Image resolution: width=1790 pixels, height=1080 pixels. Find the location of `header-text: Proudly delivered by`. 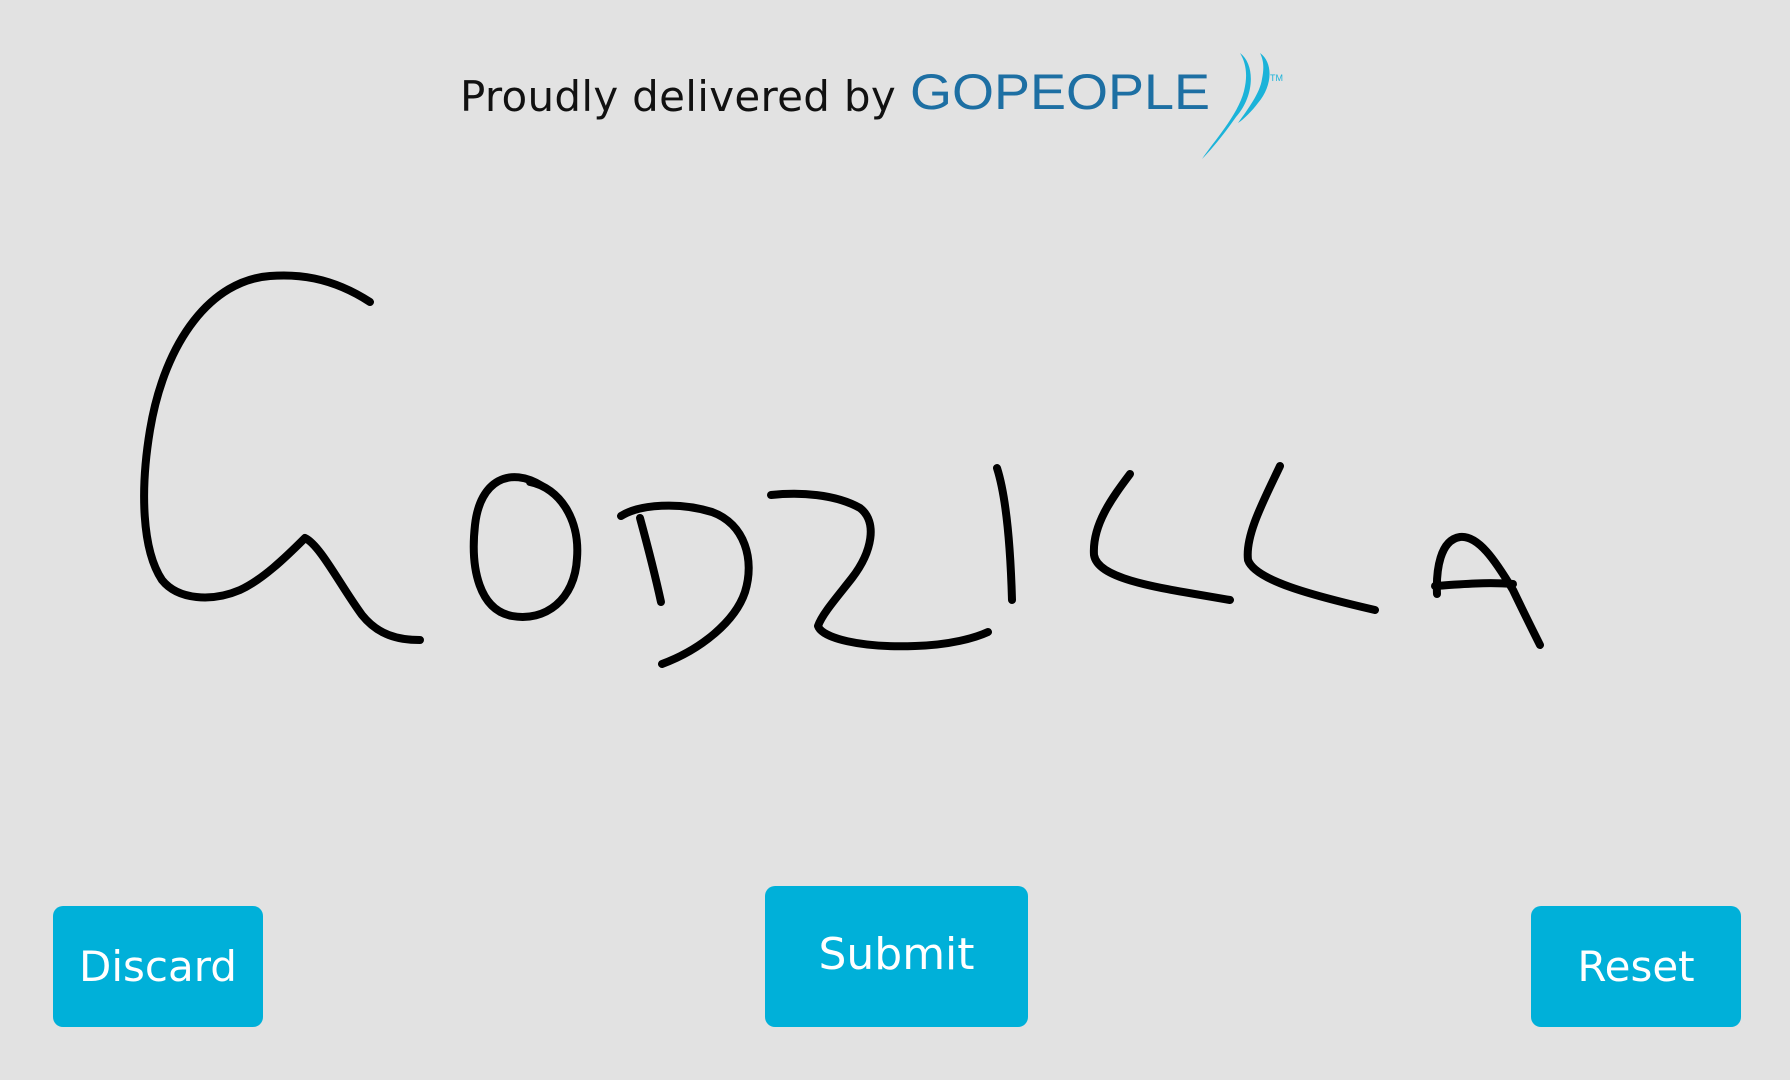

header-text: Proudly delivered by is located at coordinates (678, 96).